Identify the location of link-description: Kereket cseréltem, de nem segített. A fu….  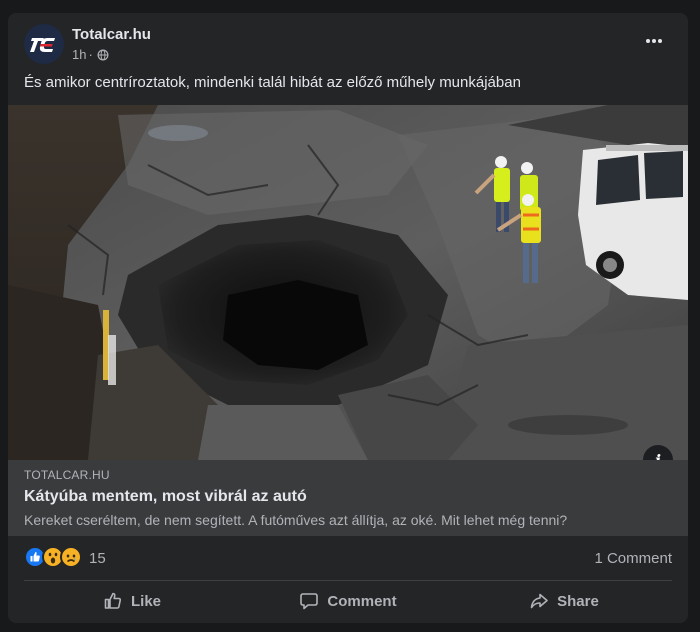
(296, 520).